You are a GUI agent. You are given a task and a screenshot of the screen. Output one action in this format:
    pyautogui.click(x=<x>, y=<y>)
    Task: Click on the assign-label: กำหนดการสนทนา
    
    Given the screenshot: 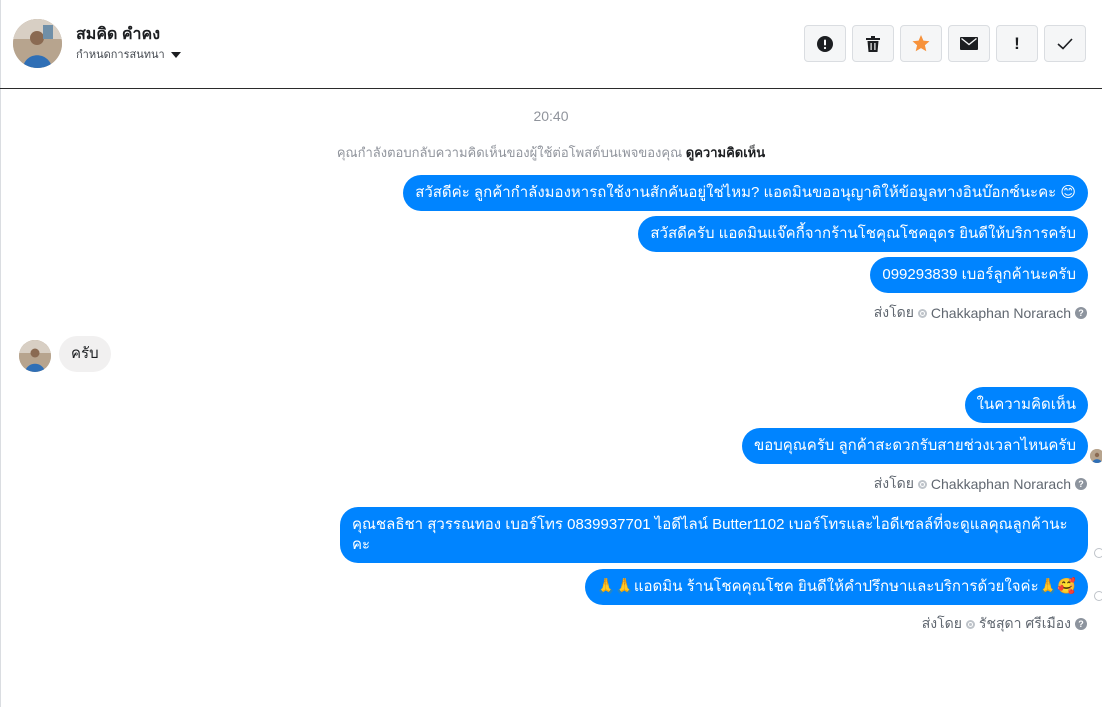 What is the action you would take?
    pyautogui.click(x=120, y=55)
    